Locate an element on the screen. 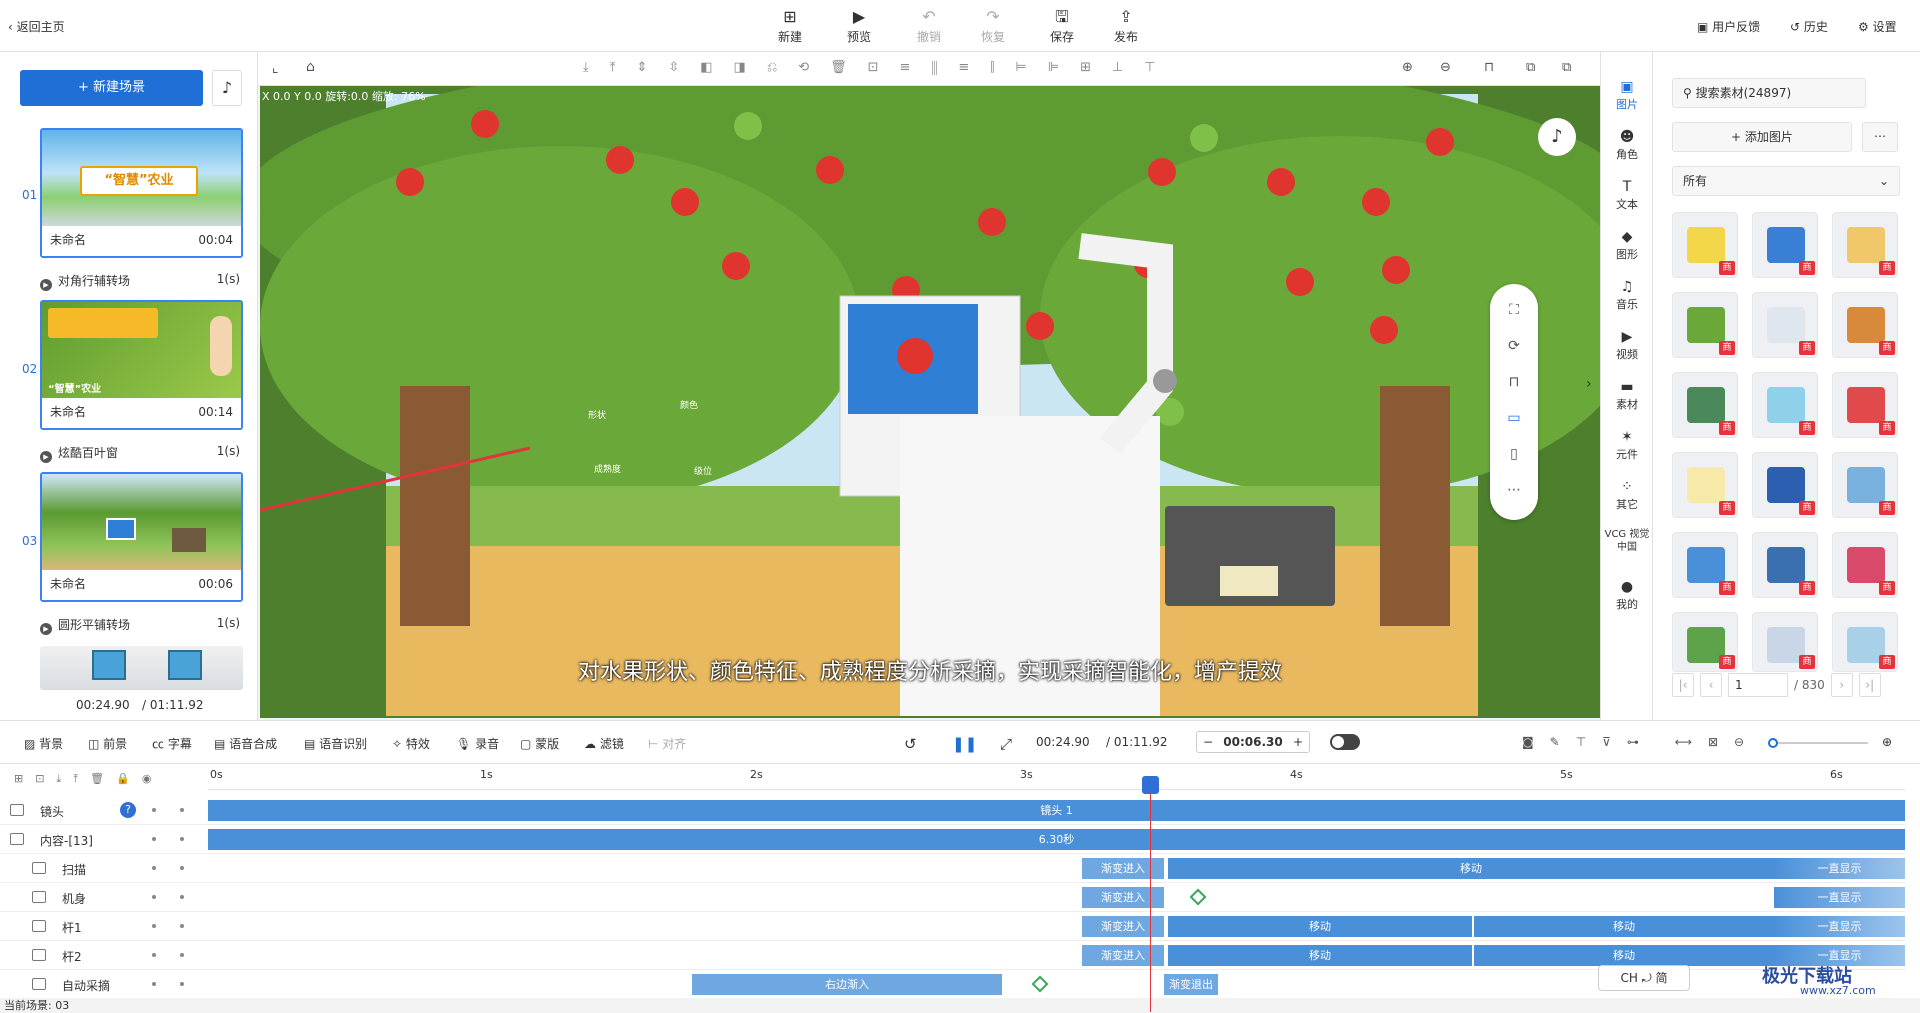  animation-clip: 渐变退出 is located at coordinates (1191, 984).